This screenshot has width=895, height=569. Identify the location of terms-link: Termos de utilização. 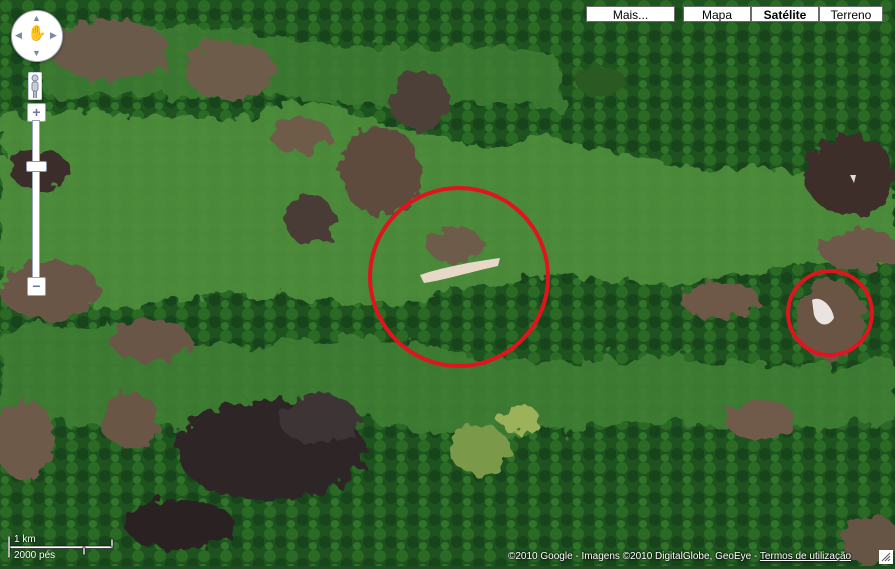
(805, 556).